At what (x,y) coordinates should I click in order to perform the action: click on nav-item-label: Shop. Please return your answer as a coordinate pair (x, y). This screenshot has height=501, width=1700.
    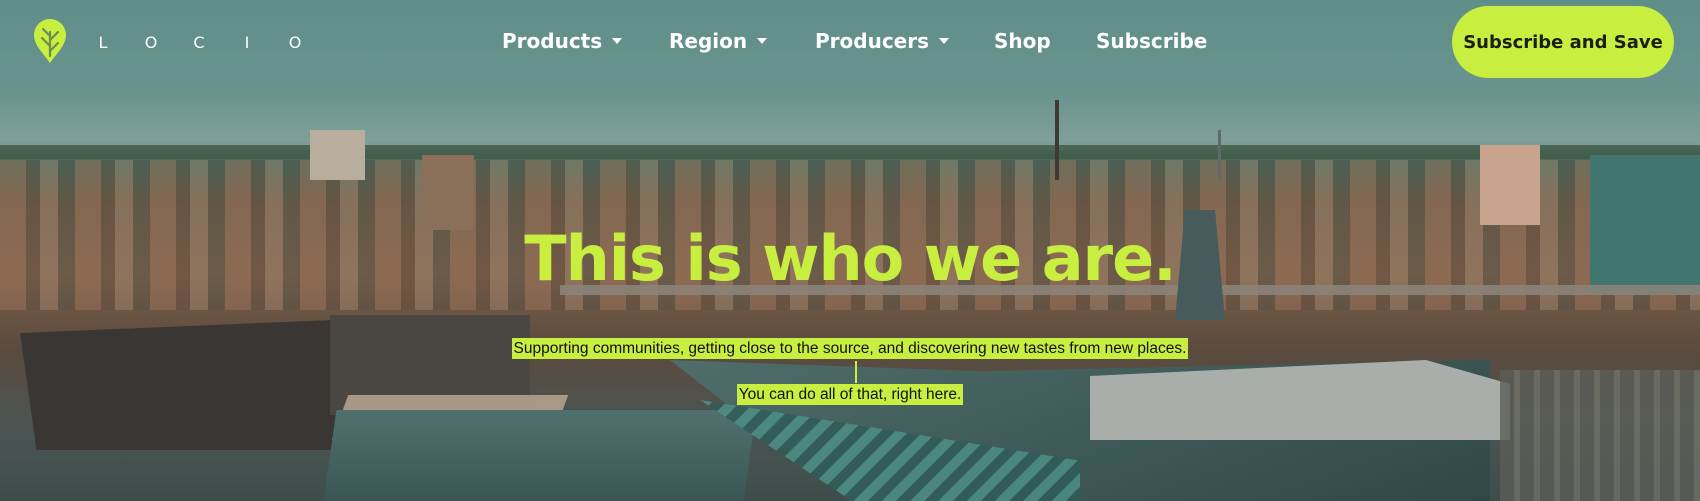
    Looking at the image, I should click on (1022, 41).